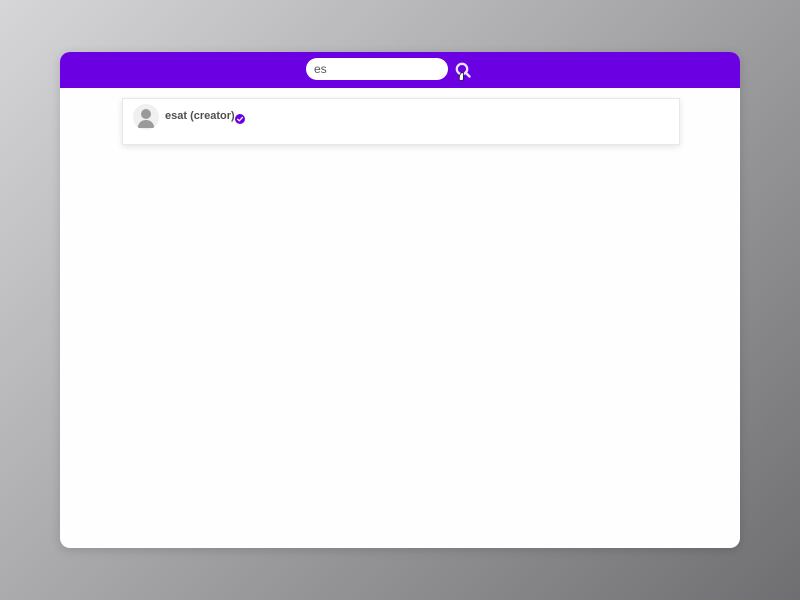  I want to click on user-avatar-icon, so click(146, 117).